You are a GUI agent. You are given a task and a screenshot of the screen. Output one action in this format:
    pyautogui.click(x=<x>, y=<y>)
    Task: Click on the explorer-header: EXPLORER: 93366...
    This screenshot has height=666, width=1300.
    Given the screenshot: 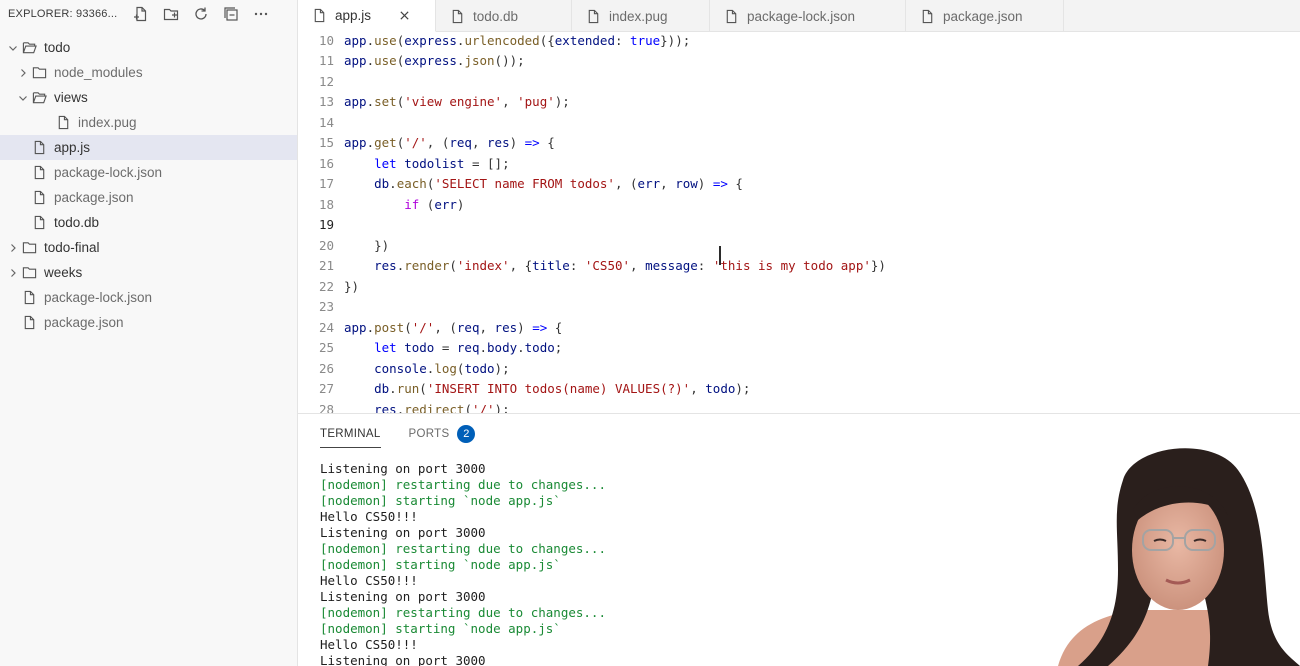 What is the action you would take?
    pyautogui.click(x=148, y=14)
    